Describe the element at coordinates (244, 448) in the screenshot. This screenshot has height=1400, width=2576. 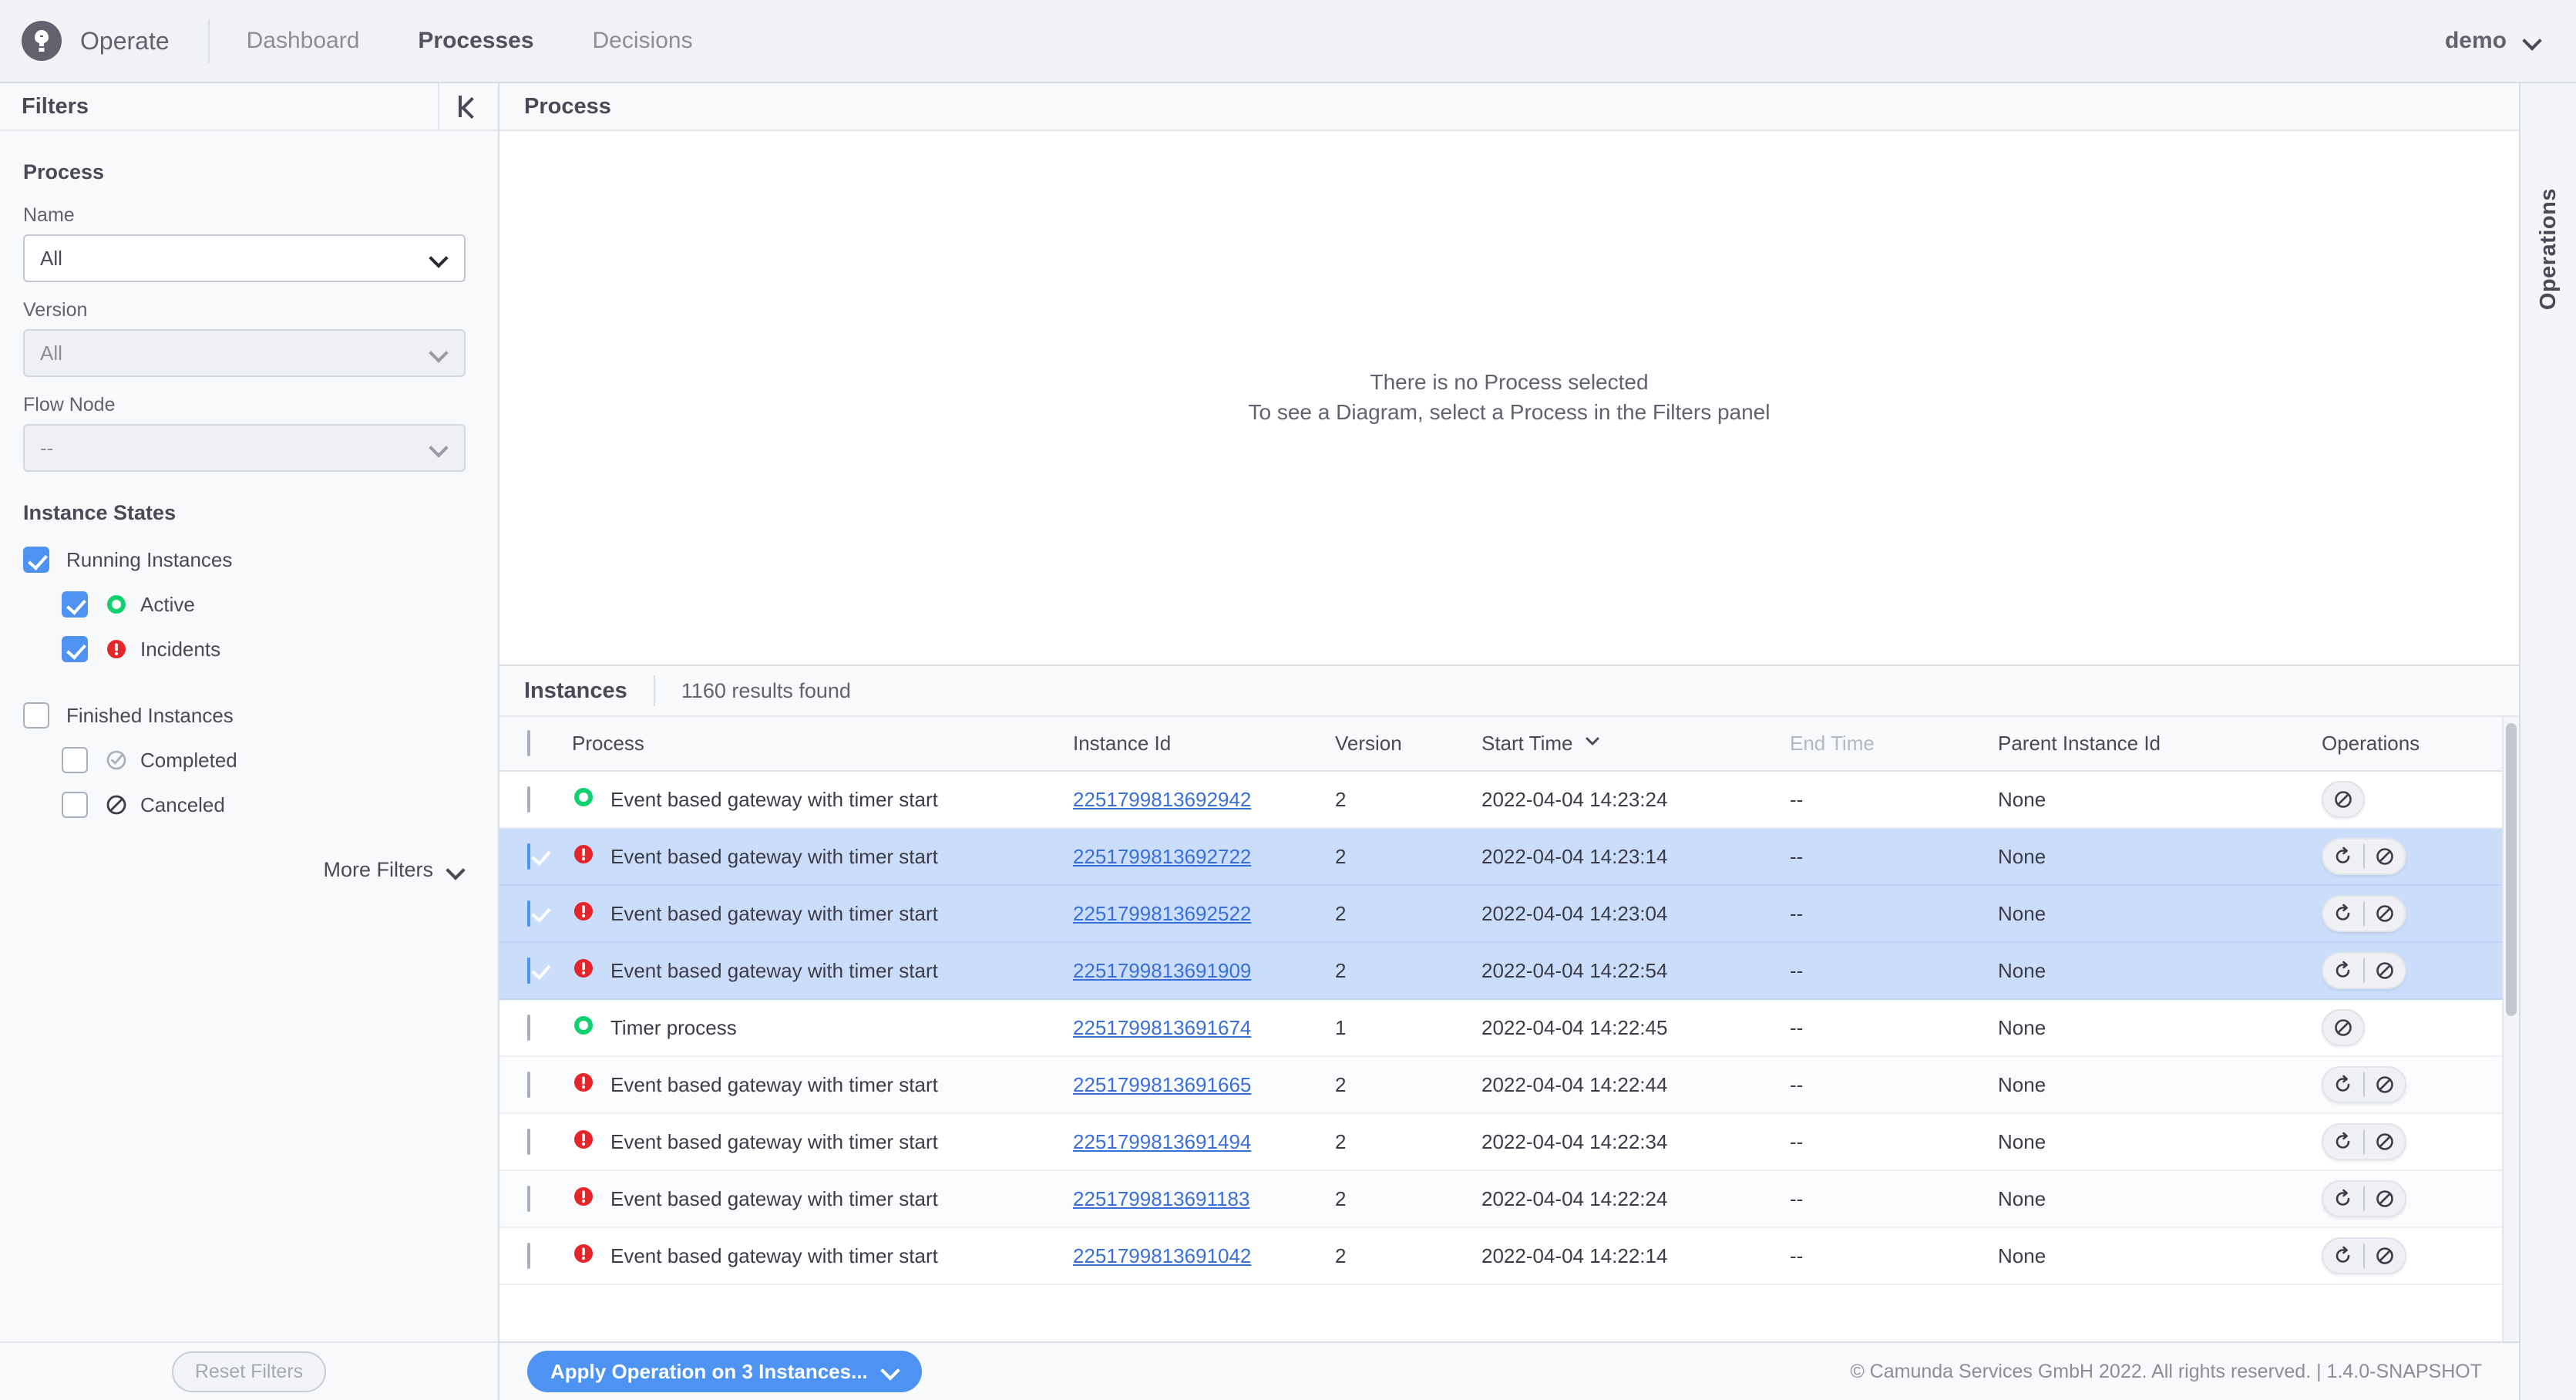
I see `flow-node-select: --` at that location.